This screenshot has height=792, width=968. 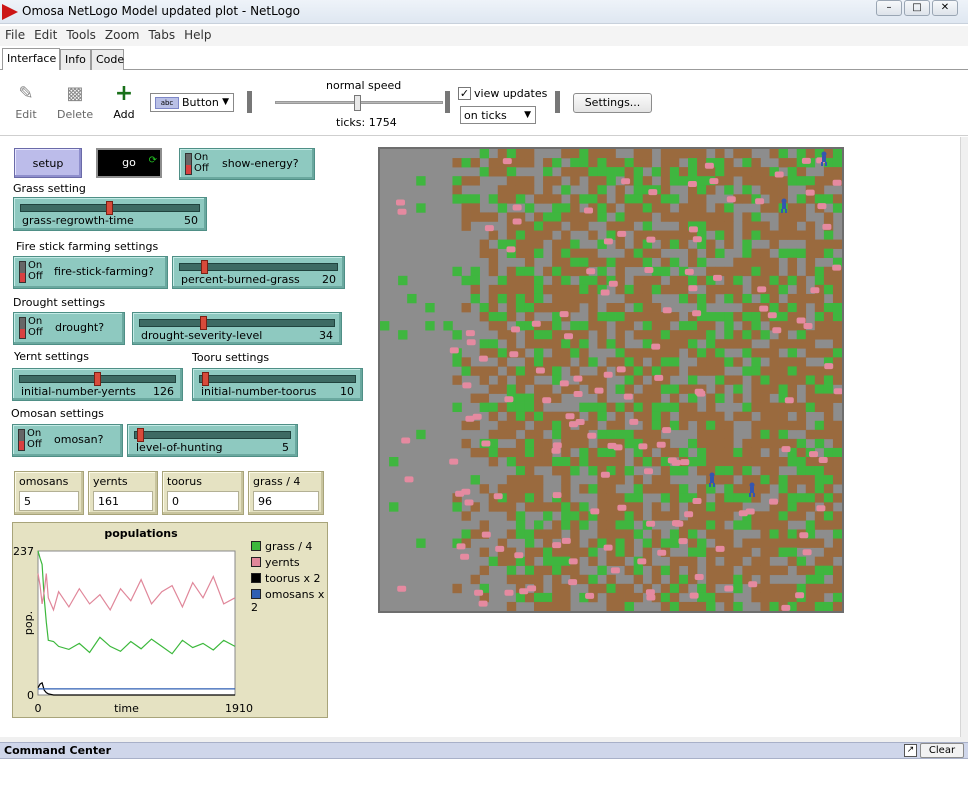 I want to click on view-updates-checkbox: ✓, so click(x=464, y=93).